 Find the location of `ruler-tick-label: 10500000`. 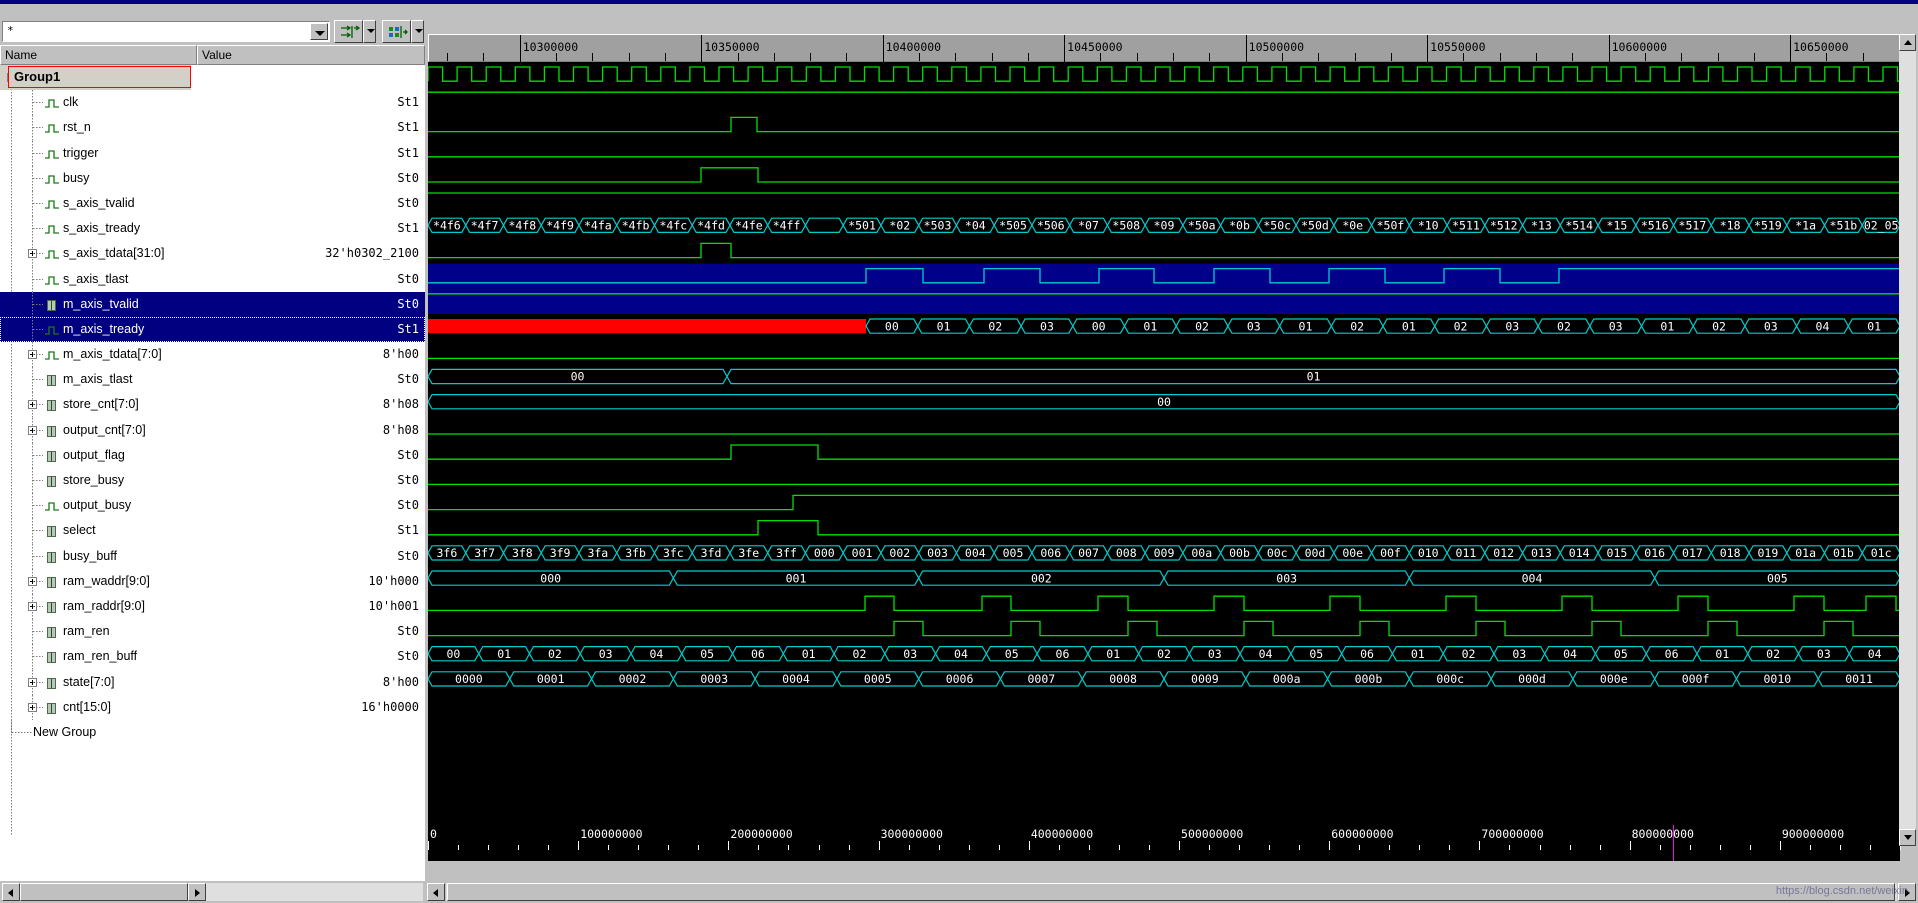

ruler-tick-label: 10500000 is located at coordinates (1276, 47).